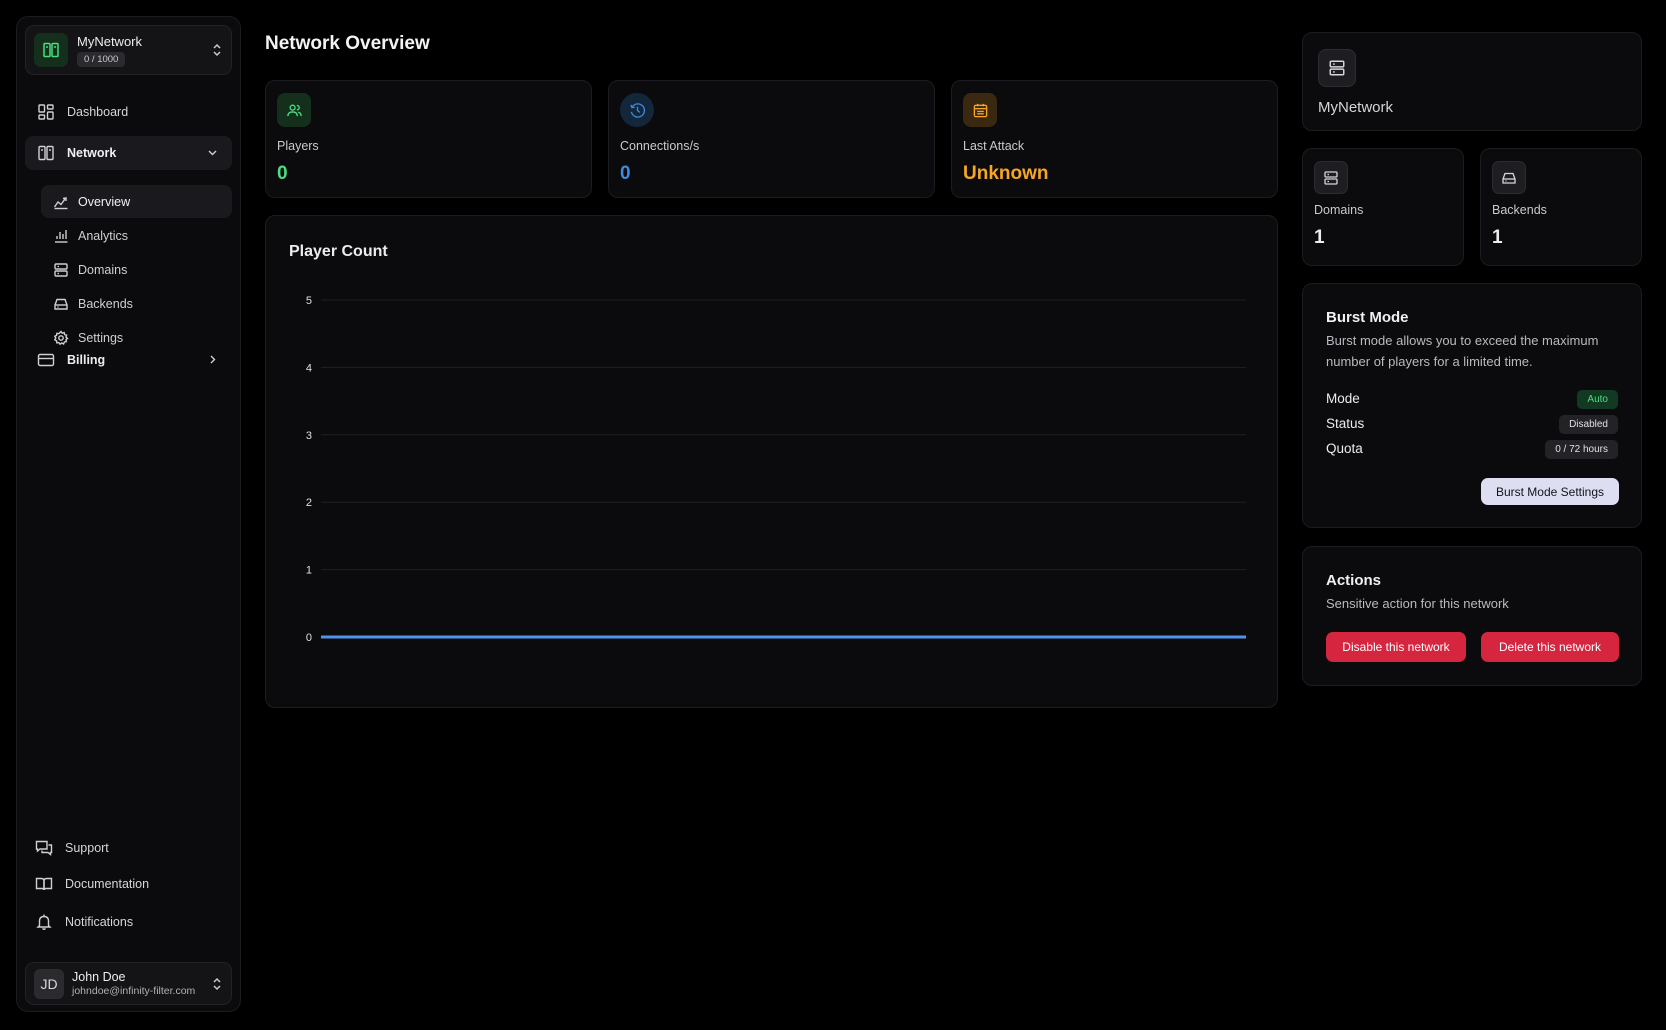  I want to click on nav-documentation: Documentation, so click(92, 884).